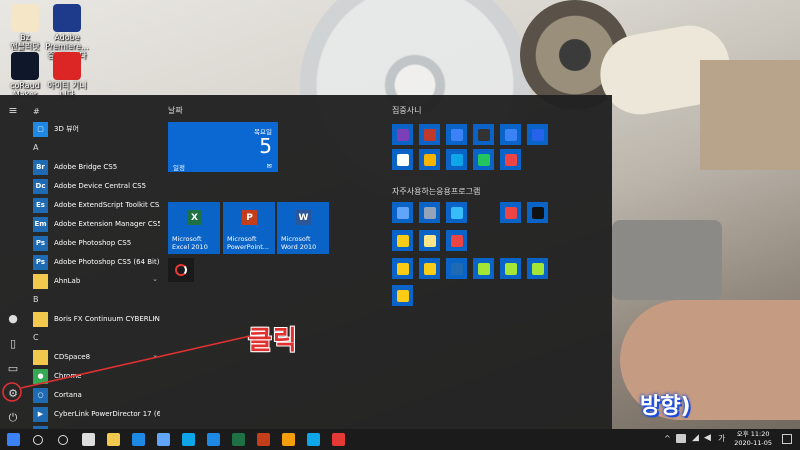 The width and height of the screenshot is (800, 450). What do you see at coordinates (13, 418) in the screenshot?
I see `power-icon: ⏻` at bounding box center [13, 418].